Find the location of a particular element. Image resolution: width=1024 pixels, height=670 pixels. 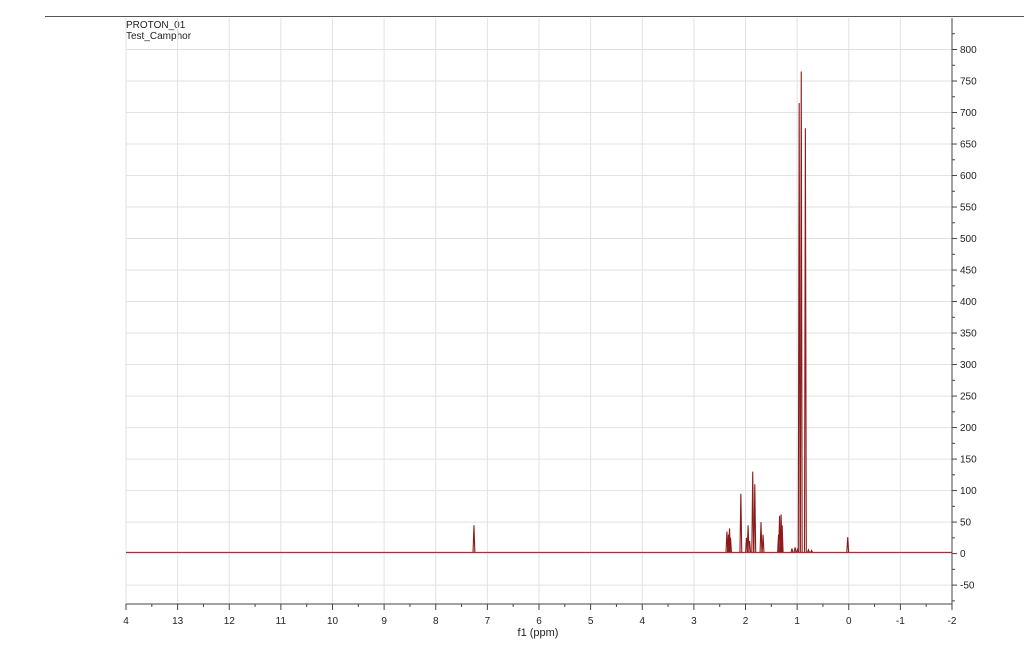

x-tick-label: 0 is located at coordinates (849, 621).